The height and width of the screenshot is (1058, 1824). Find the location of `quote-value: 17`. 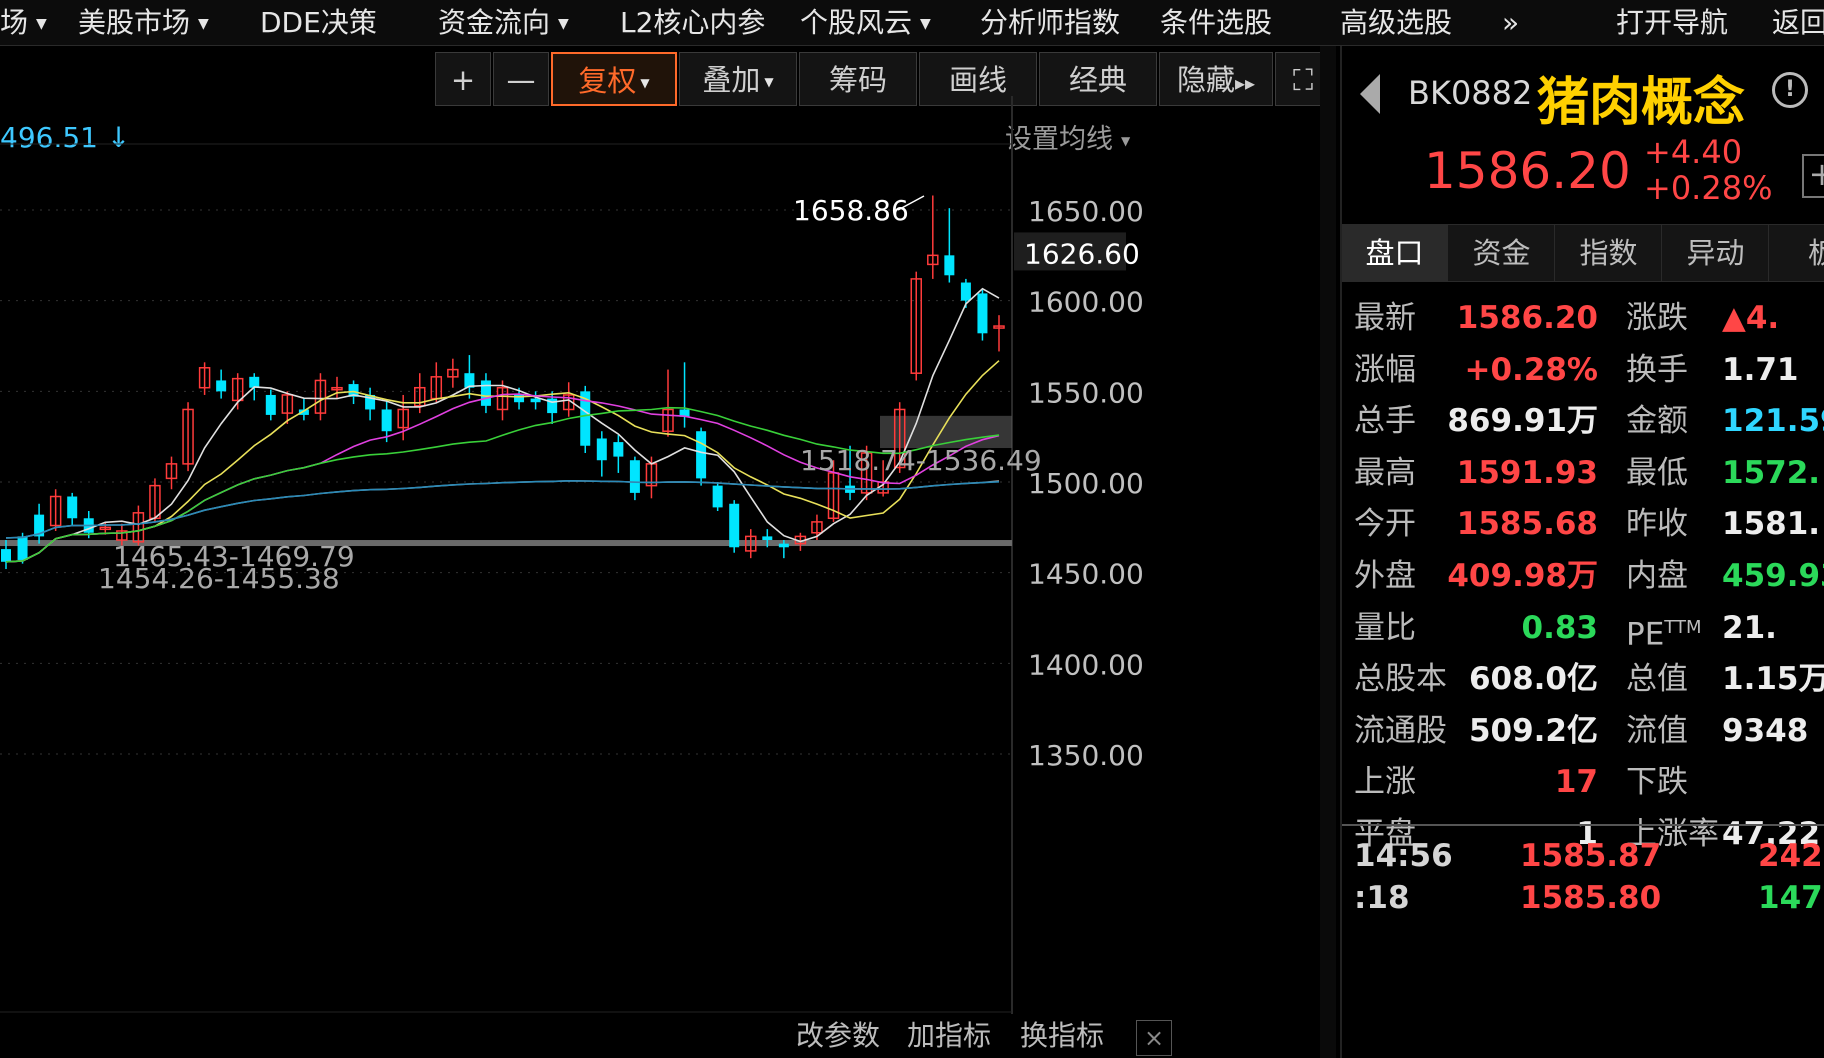

quote-value: 17 is located at coordinates (1576, 782).